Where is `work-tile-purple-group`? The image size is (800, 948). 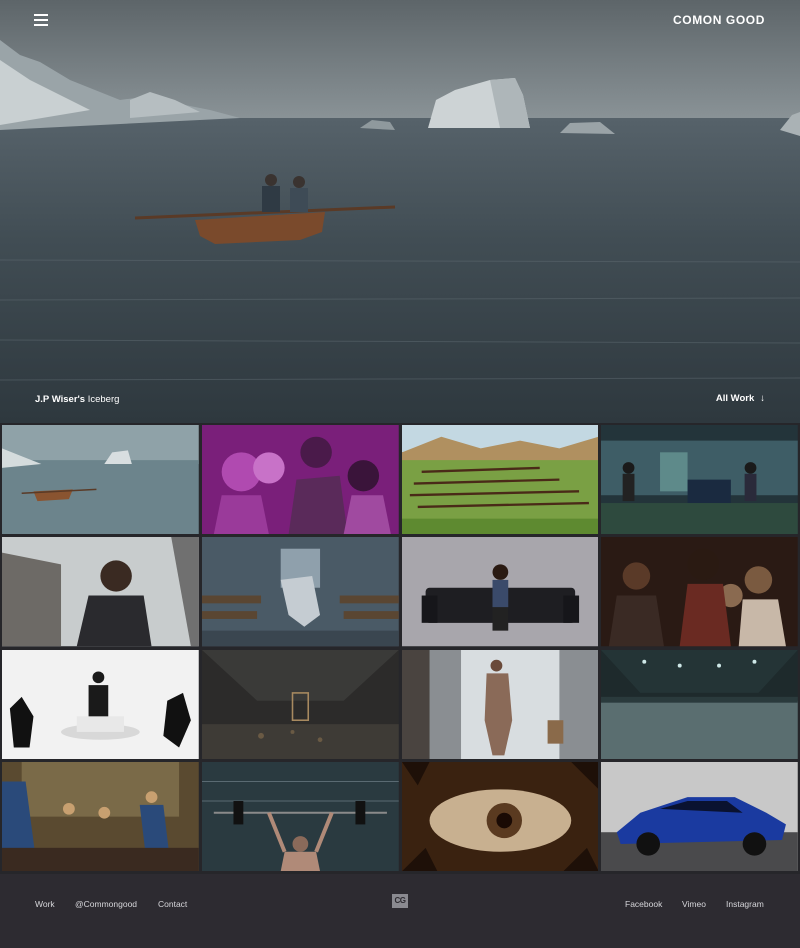
work-tile-purple-group is located at coordinates (300, 480).